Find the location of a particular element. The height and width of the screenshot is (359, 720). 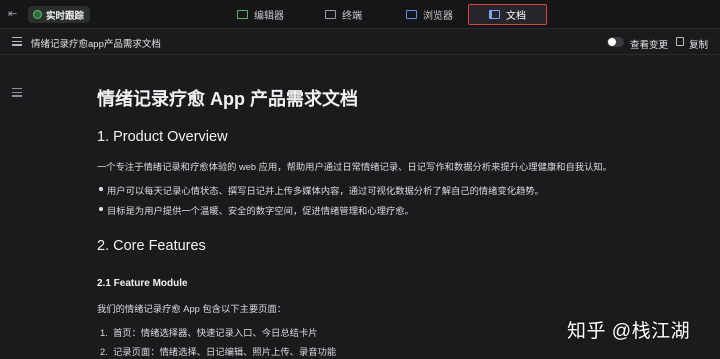

subsection-heading-feature-module: 2.1 Feature Module is located at coordinates (142, 283).